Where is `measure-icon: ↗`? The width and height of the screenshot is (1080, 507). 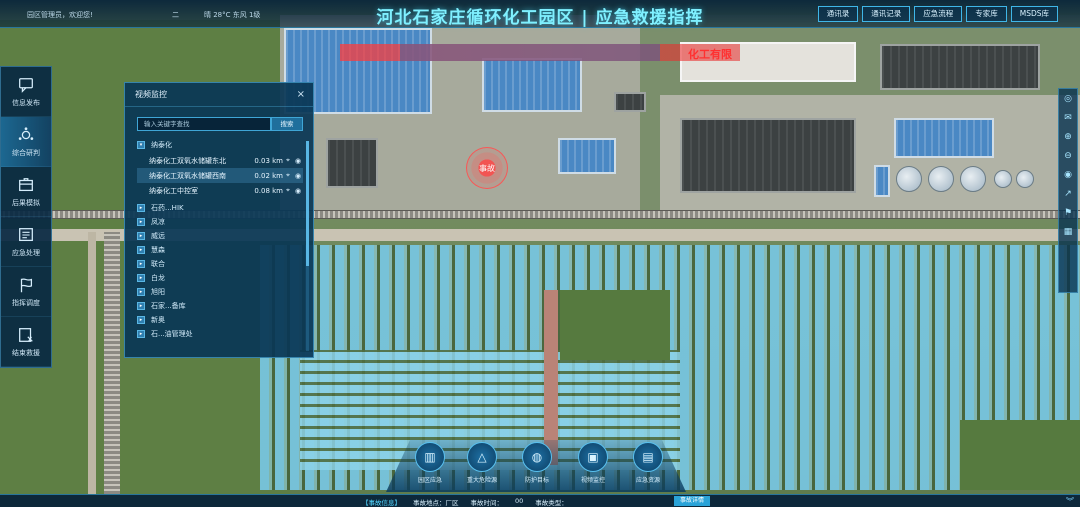
measure-icon: ↗ is located at coordinates (1068, 194).